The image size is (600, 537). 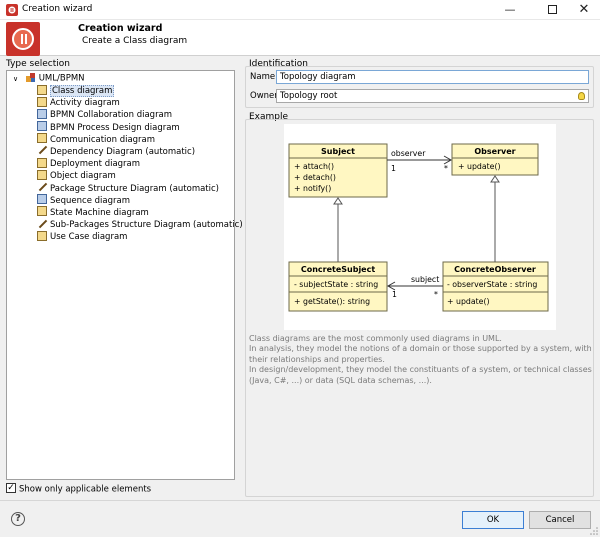 I want to click on title-bar: Creation wizard — ✕, so click(x=300, y=10).